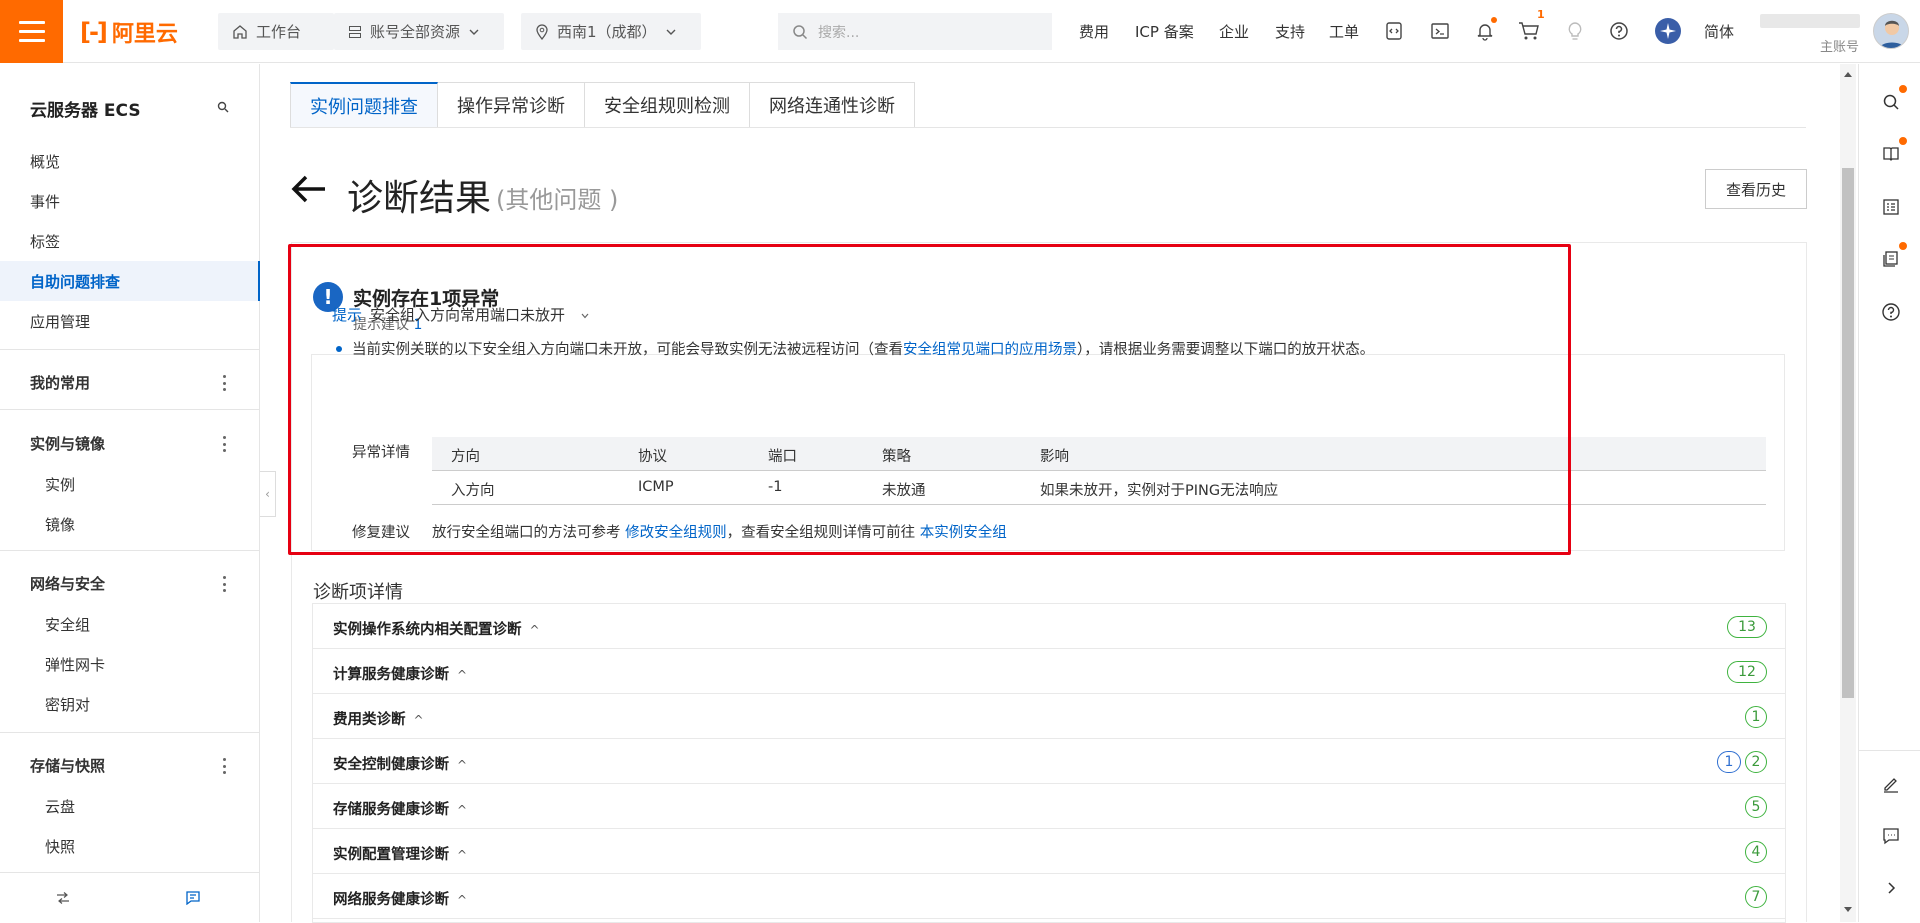 The height and width of the screenshot is (923, 1920). I want to click on aliyun-logo: [-] 阿里云, so click(129, 32).